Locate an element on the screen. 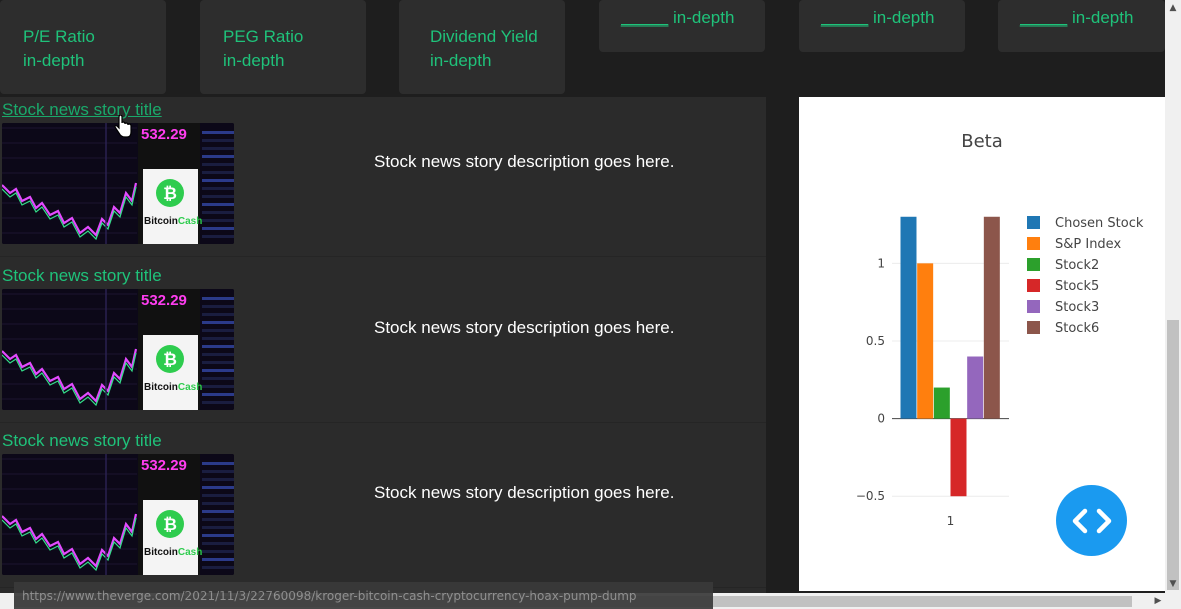 The image size is (1181, 609). bar-stock5 is located at coordinates (958, 457).